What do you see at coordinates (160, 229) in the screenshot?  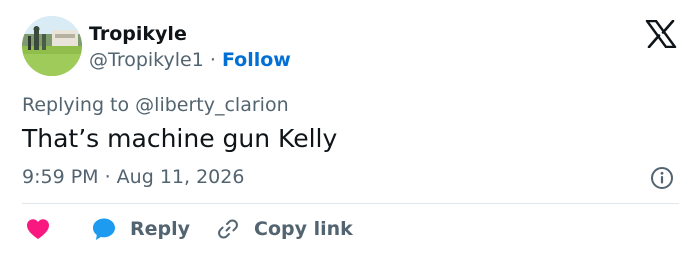 I see `reply-label: Reply` at bounding box center [160, 229].